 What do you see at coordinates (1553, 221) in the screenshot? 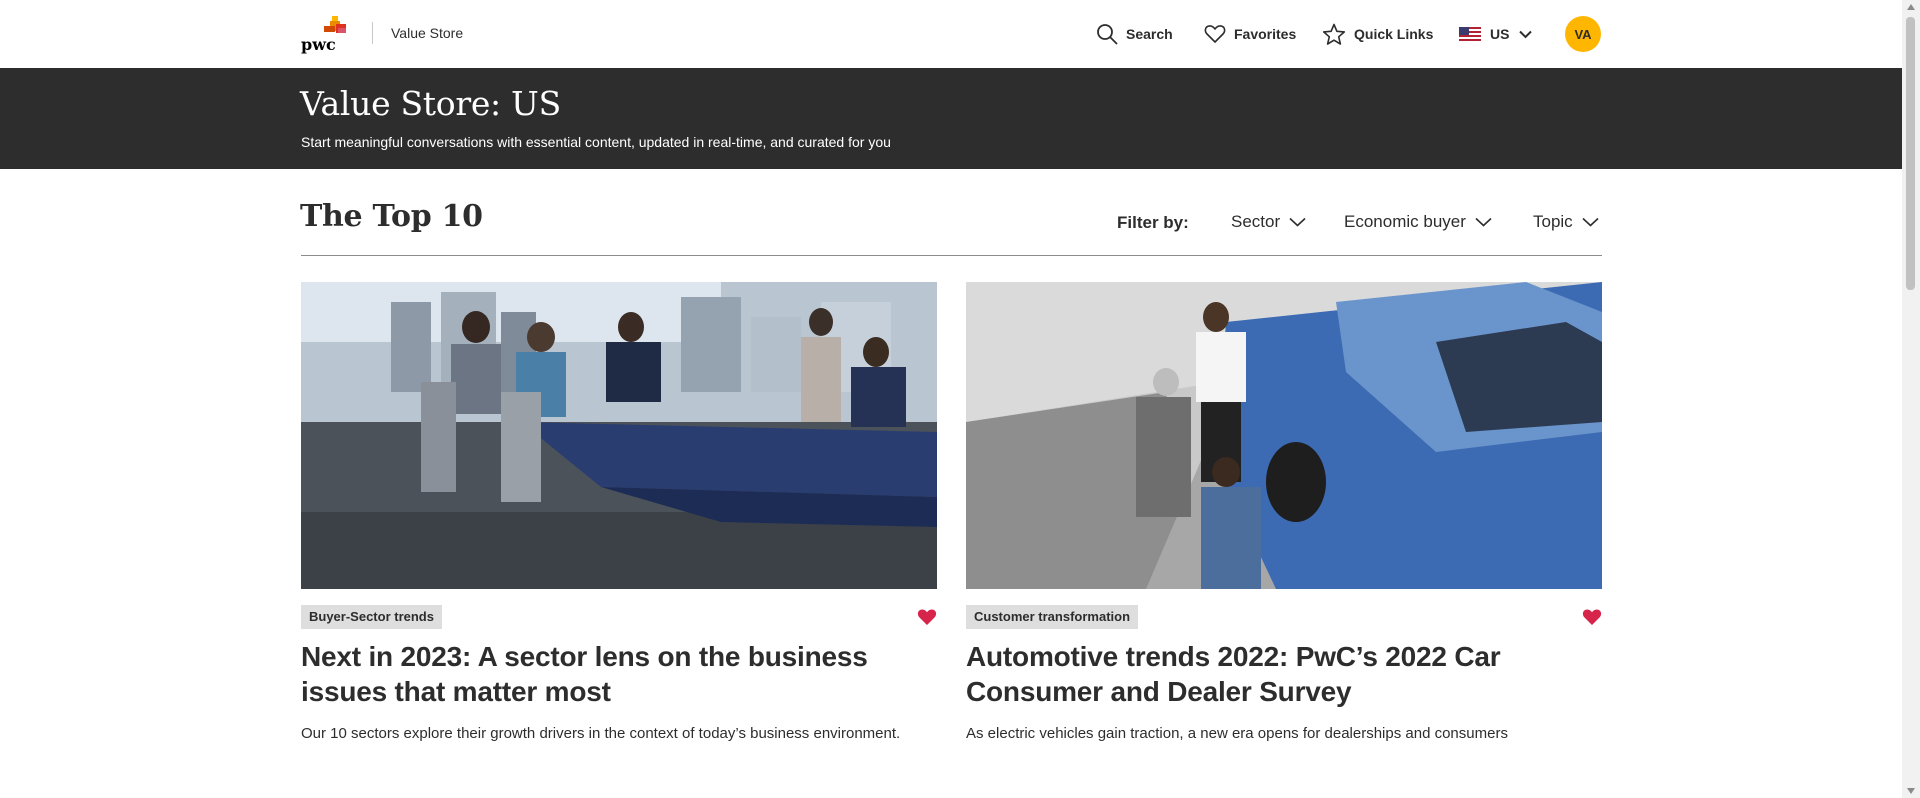
I see `filter-topic-label: Topic` at bounding box center [1553, 221].